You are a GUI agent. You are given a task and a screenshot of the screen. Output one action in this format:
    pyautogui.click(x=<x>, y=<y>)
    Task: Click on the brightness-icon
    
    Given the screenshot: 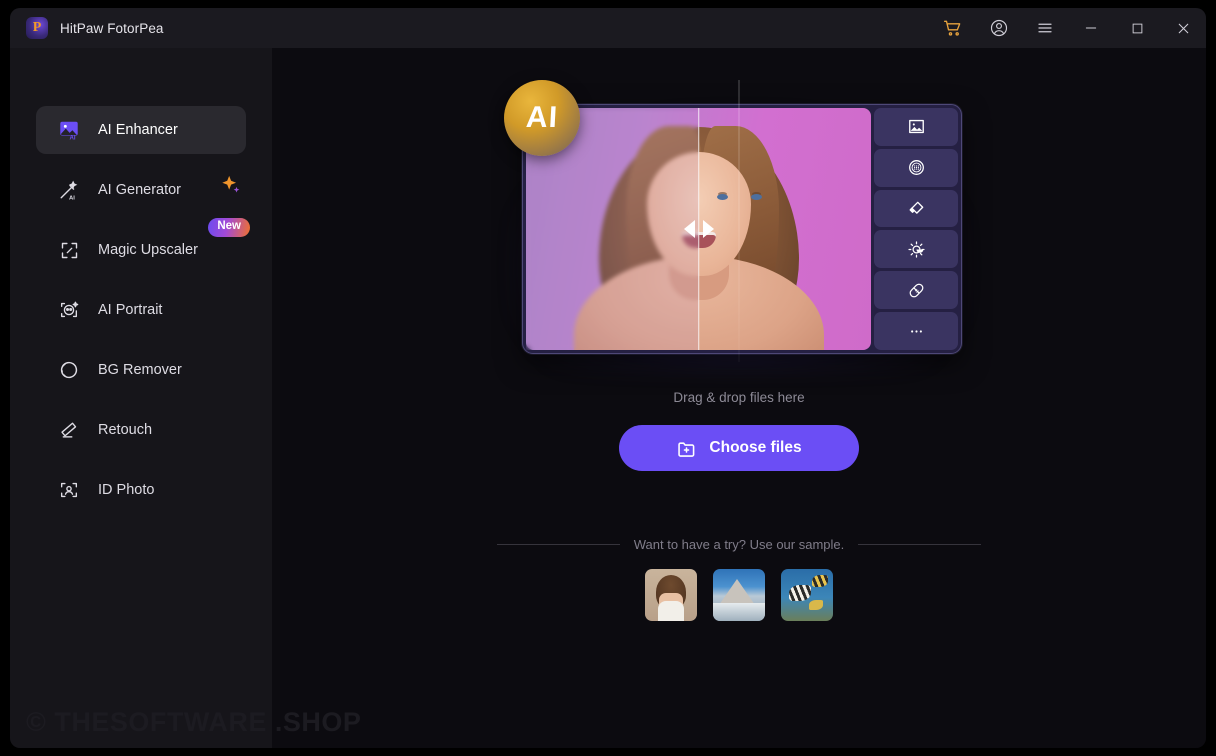 What is the action you would take?
    pyautogui.click(x=916, y=249)
    